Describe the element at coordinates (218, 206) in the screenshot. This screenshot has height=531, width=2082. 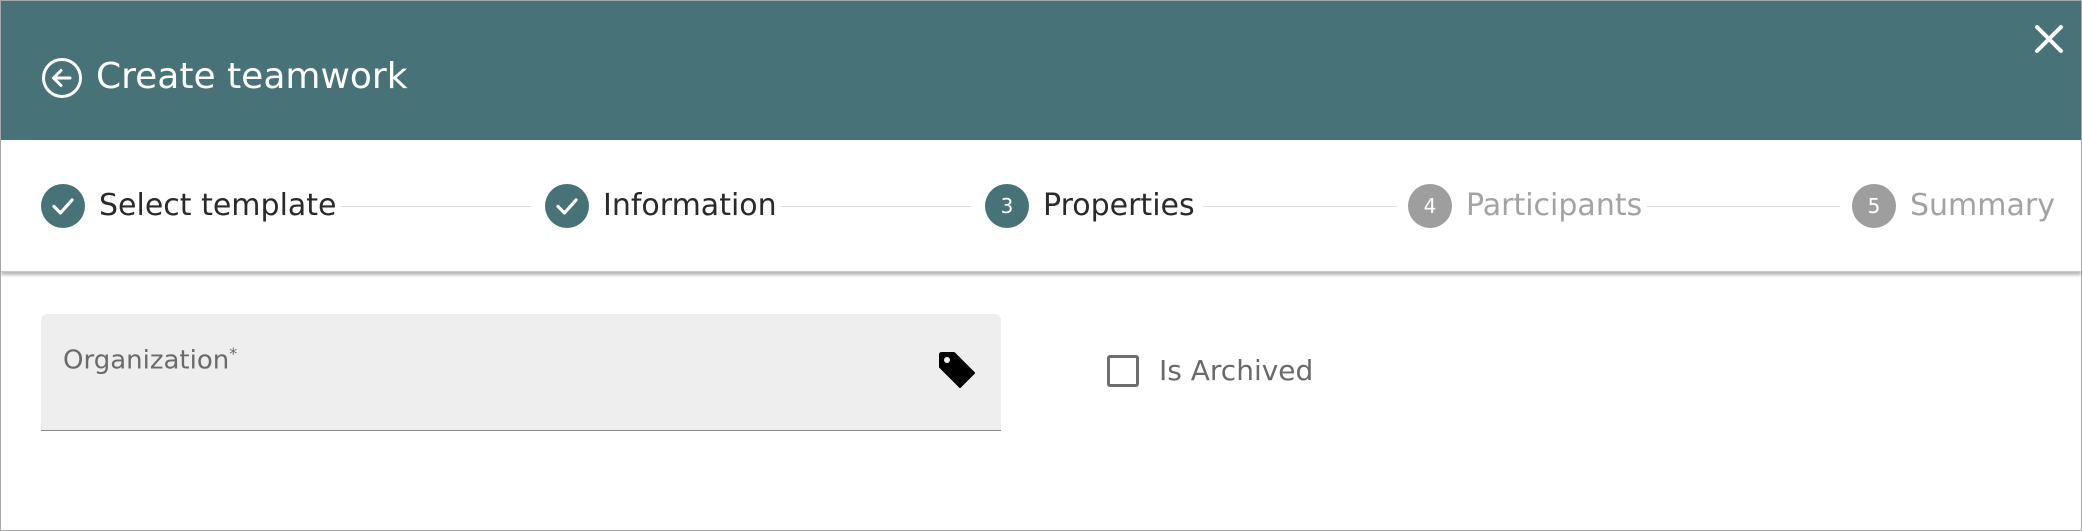
I see `step-1-label: Select template` at that location.